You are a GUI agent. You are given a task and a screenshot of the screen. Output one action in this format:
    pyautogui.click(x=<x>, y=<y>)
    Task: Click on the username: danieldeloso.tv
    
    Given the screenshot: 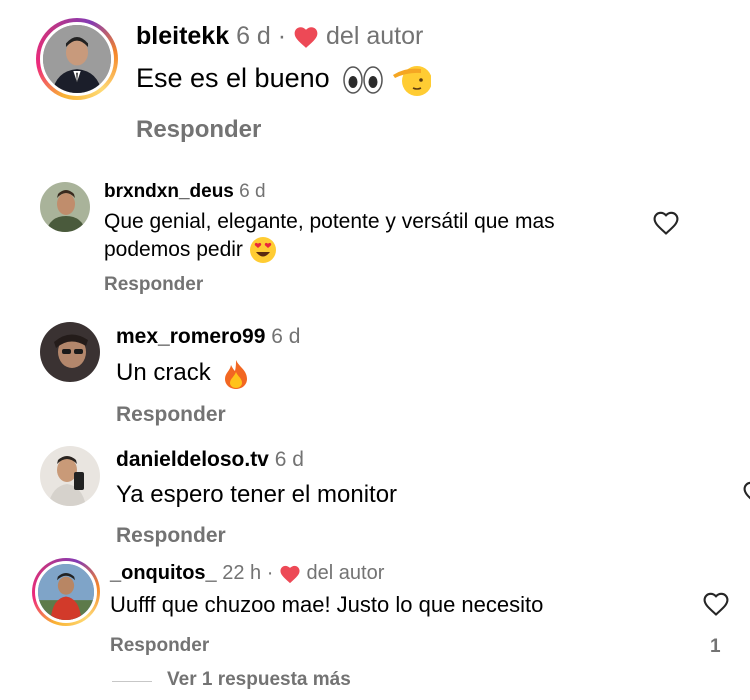 What is the action you would take?
    pyautogui.click(x=192, y=459)
    